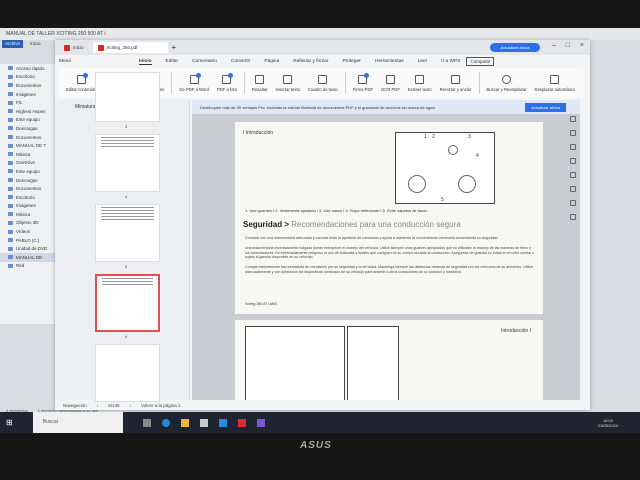 The image size is (640, 480). I want to click on pdf-to-photo-button: PDF a foto, so click(227, 82).